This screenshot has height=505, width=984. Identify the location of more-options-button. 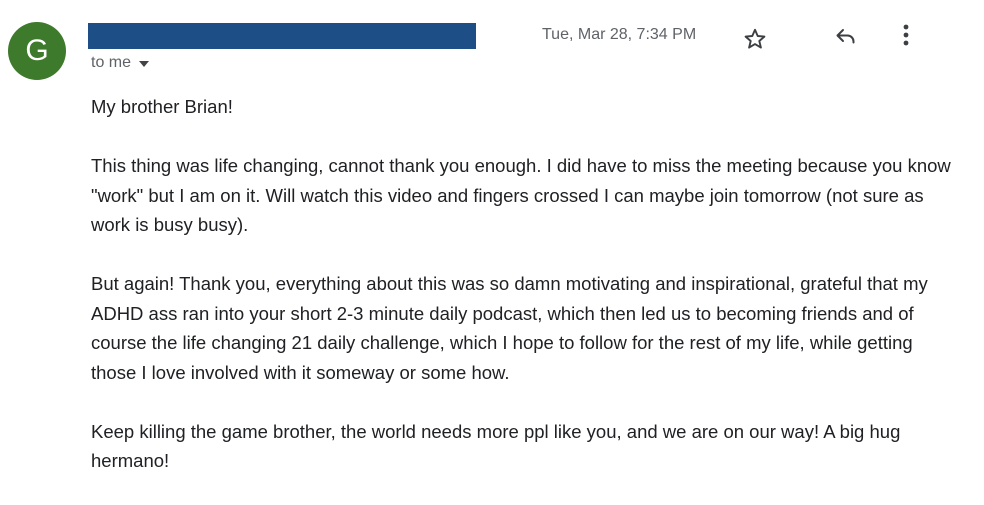
(906, 35).